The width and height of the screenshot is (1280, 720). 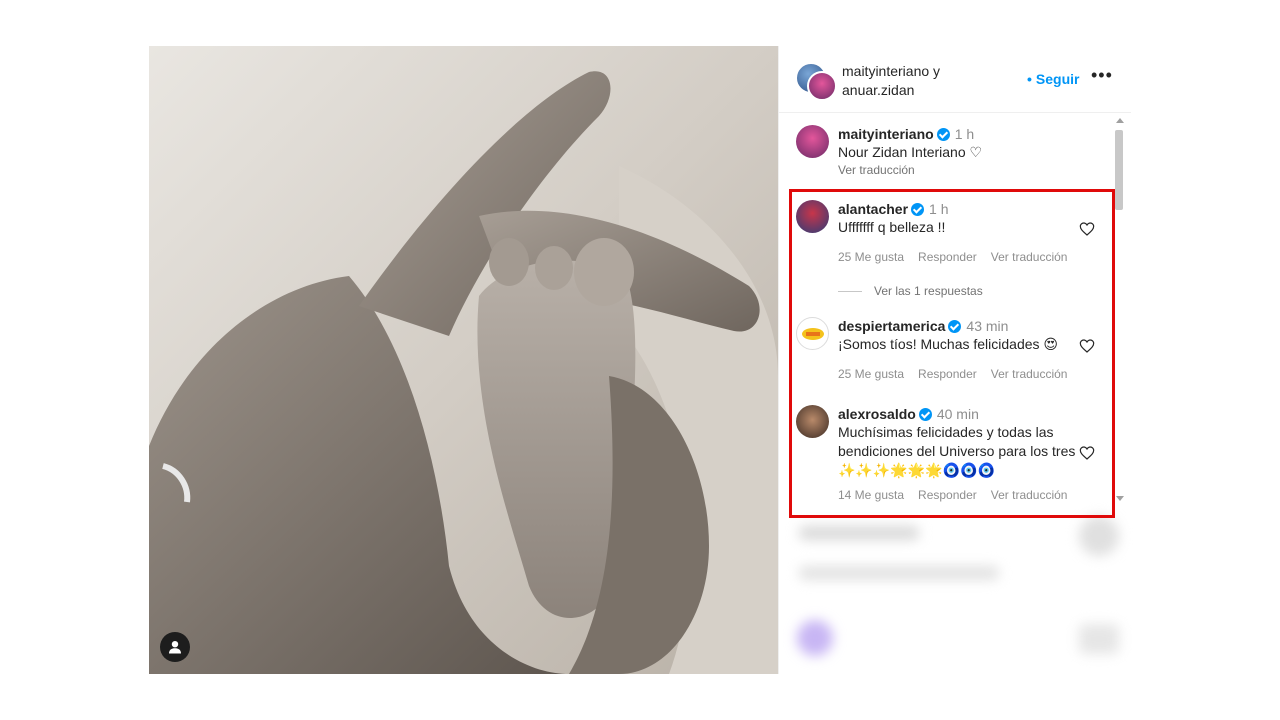 What do you see at coordinates (892, 227) in the screenshot?
I see `comment-text: Ufffffff q belleza !!` at bounding box center [892, 227].